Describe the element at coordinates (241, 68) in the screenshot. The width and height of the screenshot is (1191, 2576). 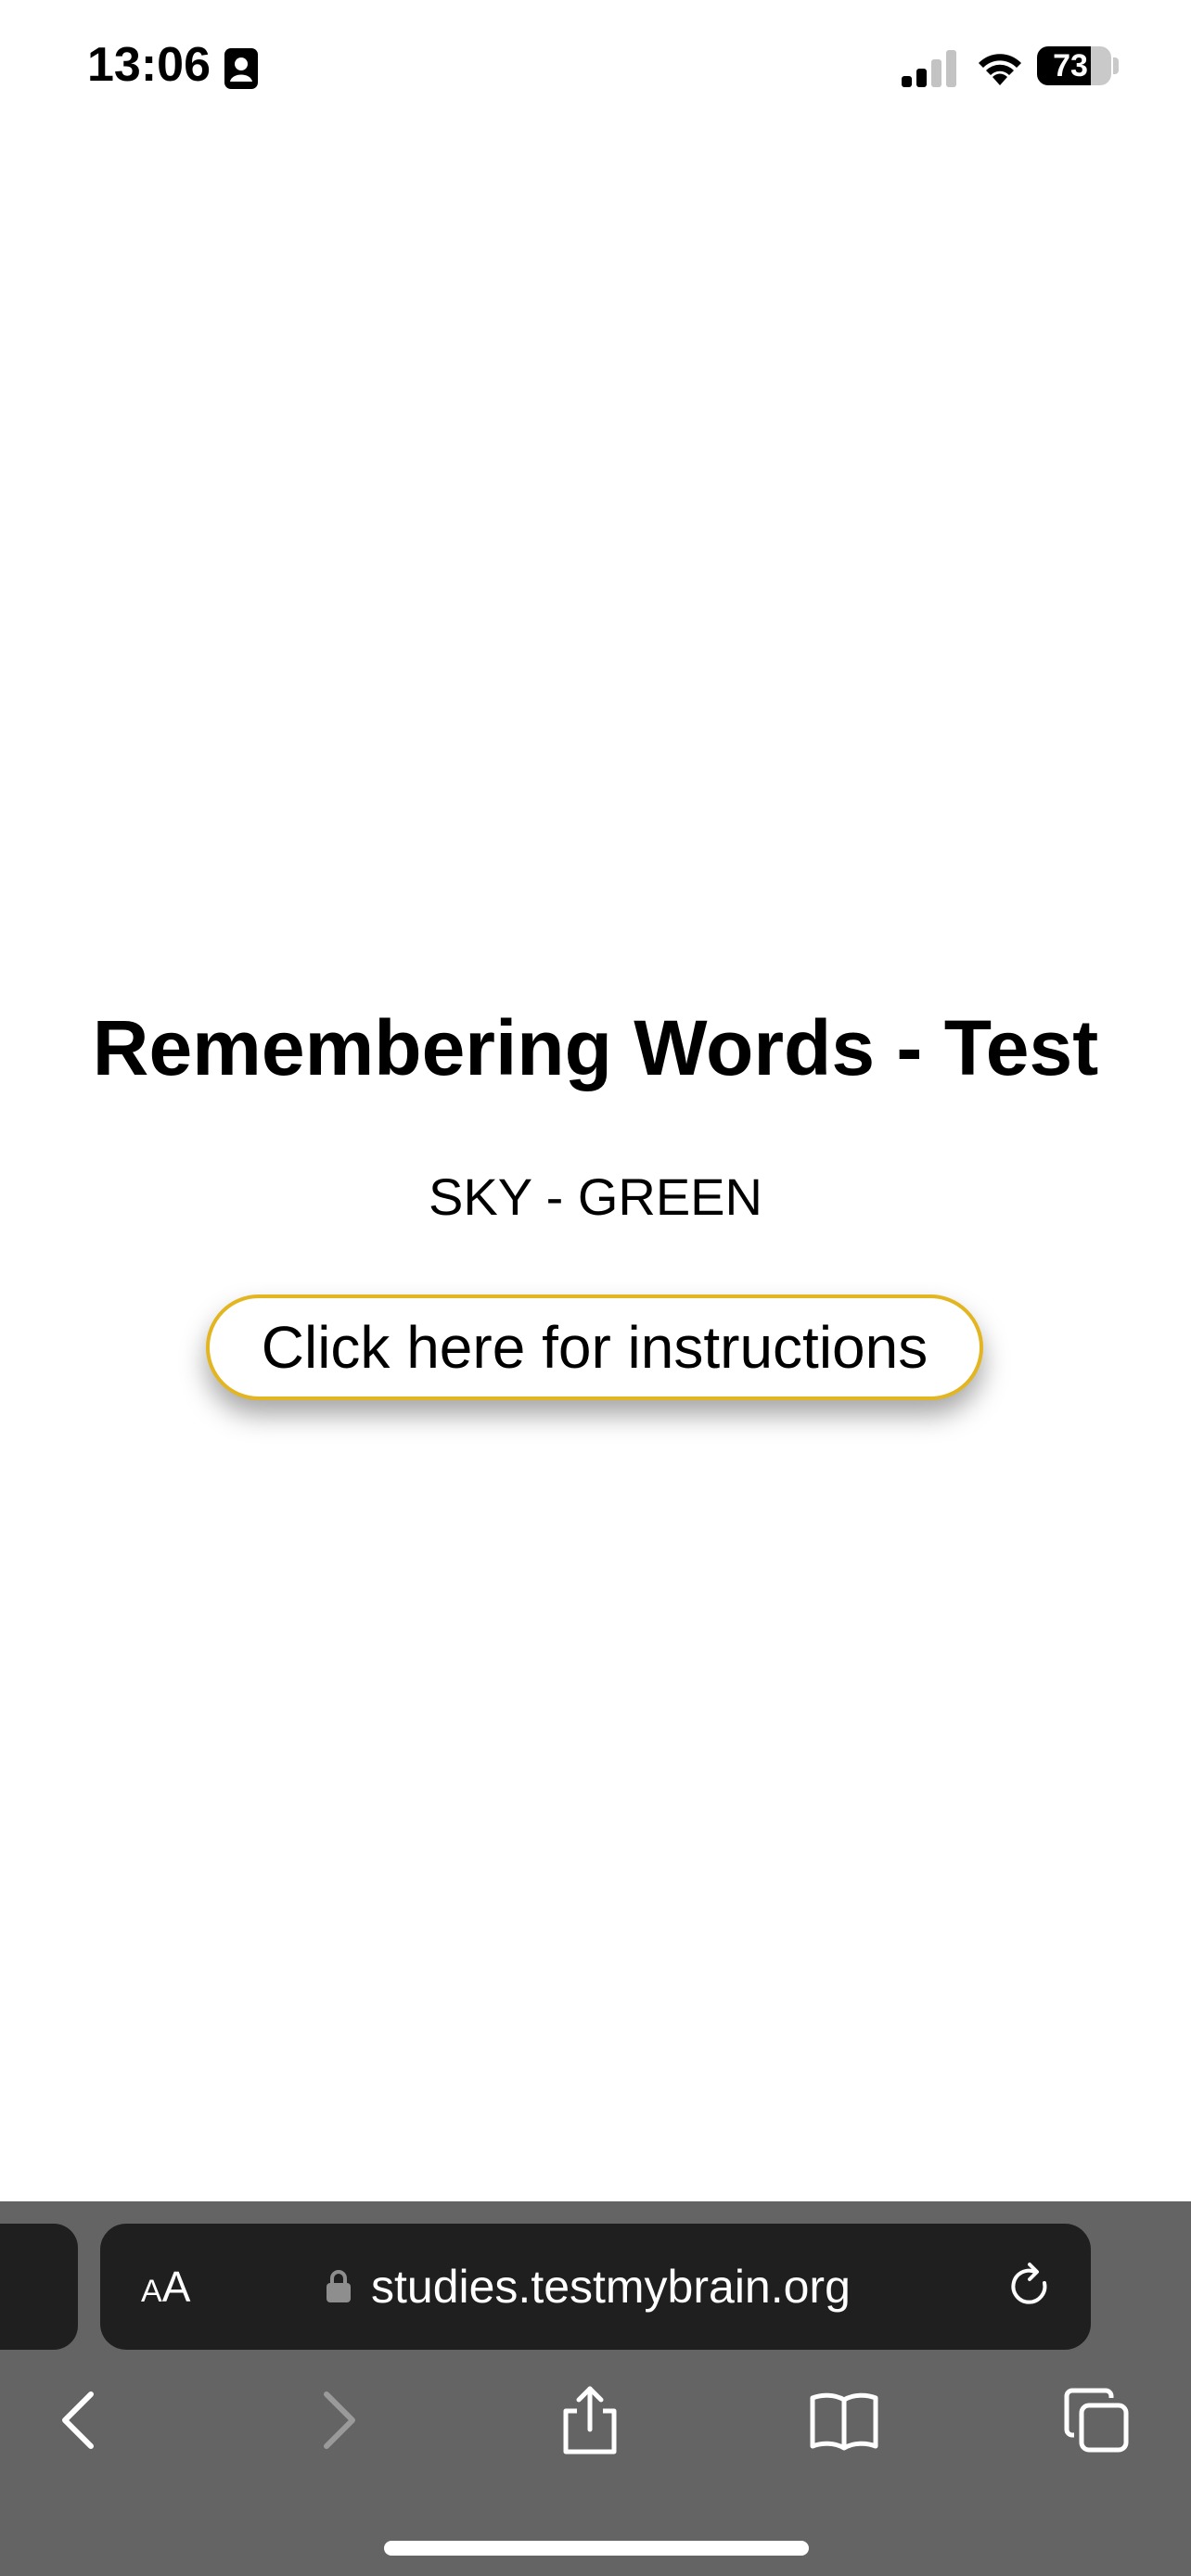
I see `id-card-icon` at that location.